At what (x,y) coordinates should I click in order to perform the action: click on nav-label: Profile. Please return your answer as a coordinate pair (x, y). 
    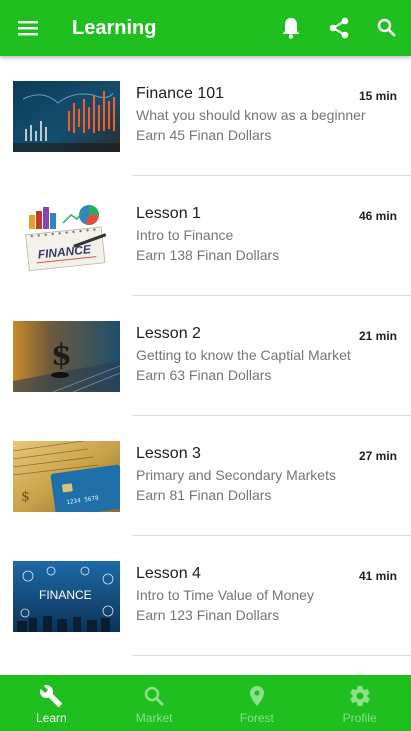
    Looking at the image, I should click on (359, 718).